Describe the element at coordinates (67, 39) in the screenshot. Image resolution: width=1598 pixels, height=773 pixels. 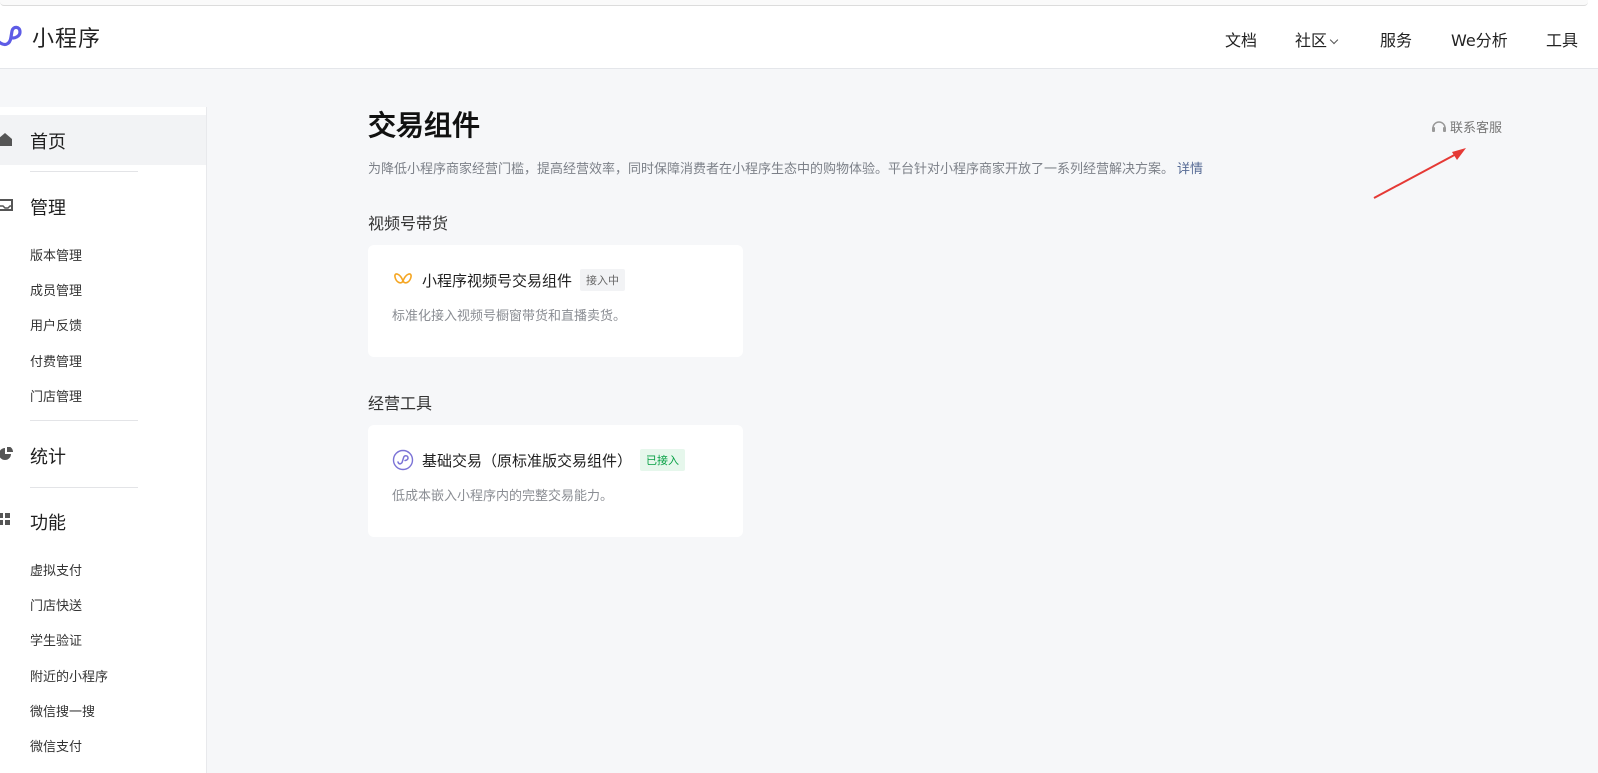
I see `logo-text: 小程序` at that location.